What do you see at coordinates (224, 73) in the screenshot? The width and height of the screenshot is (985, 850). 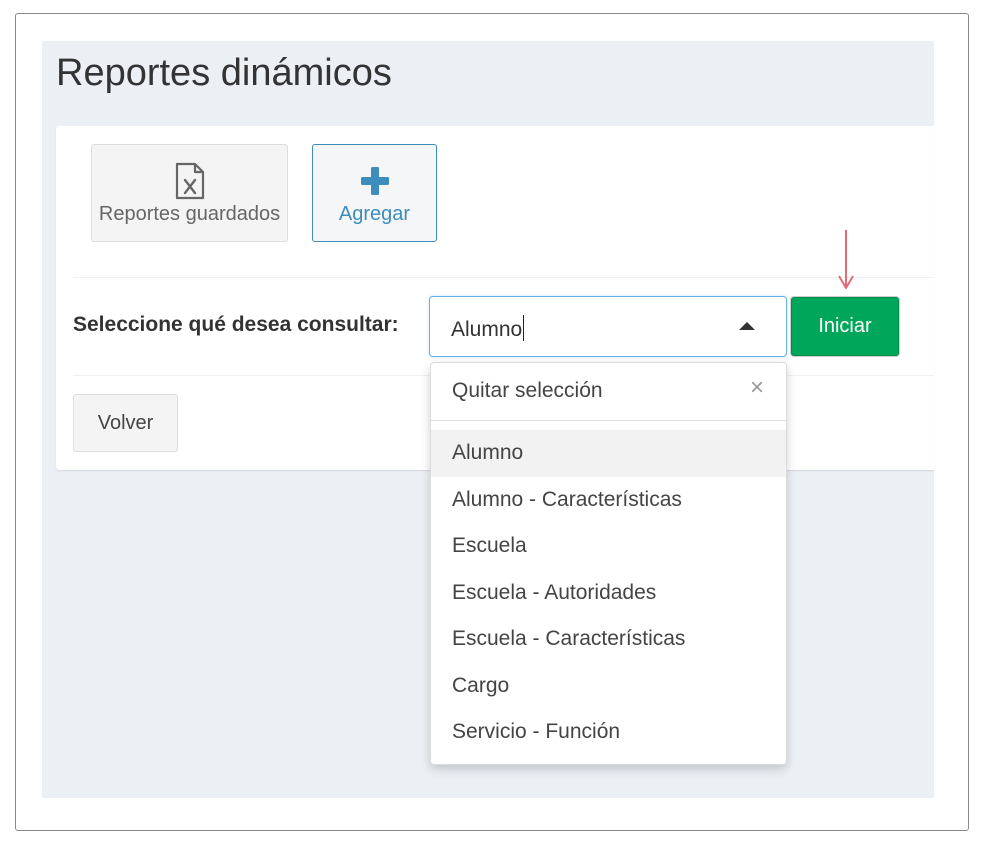 I see `page-title: Reportes dinámicos` at bounding box center [224, 73].